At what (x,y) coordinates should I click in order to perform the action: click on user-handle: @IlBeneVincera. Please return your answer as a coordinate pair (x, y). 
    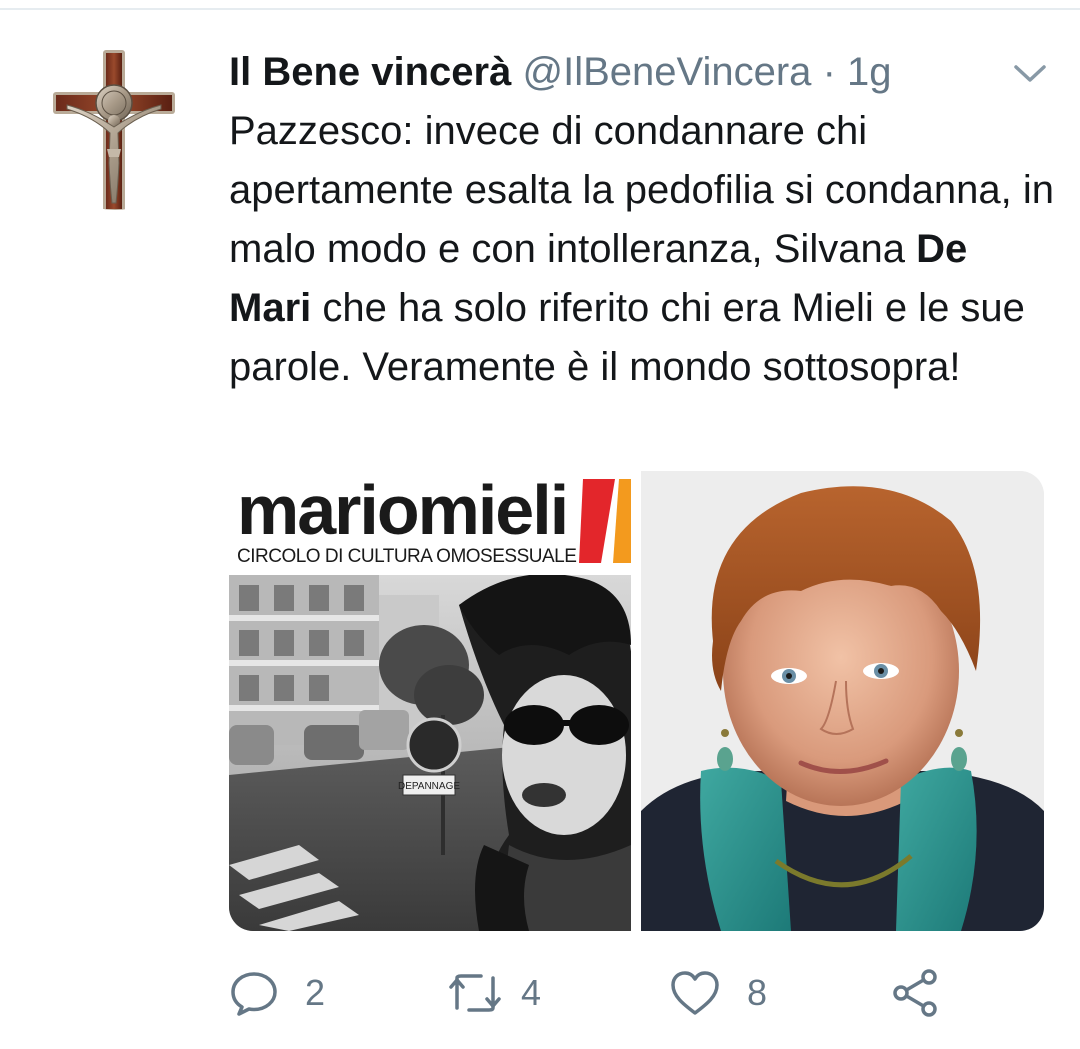
    Looking at the image, I should click on (667, 72).